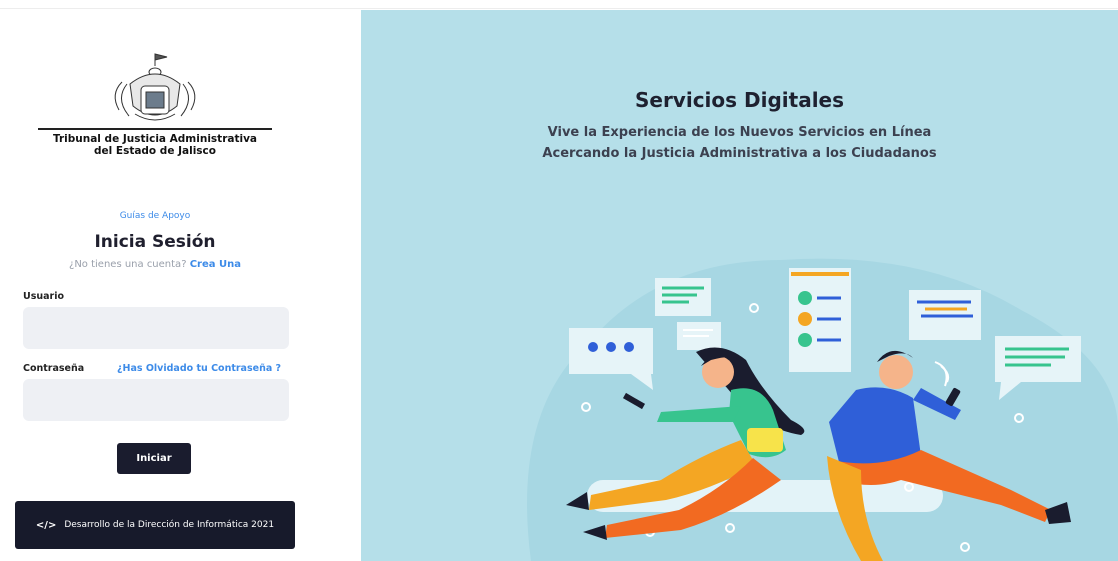  I want to click on login-title: Inicia Sesión, so click(155, 242).